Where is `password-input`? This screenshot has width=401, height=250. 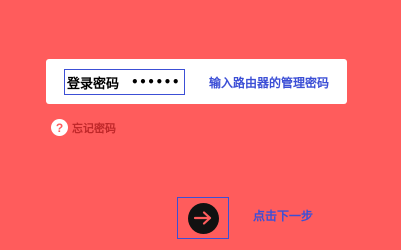 password-input is located at coordinates (154, 82).